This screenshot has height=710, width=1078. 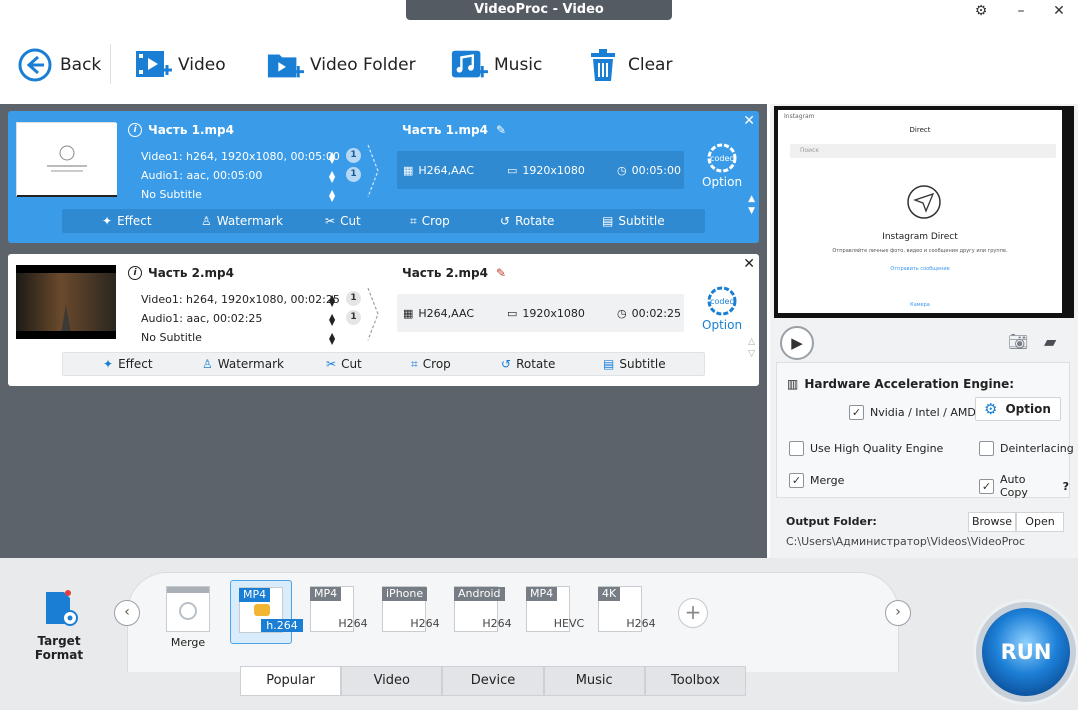 What do you see at coordinates (493, 681) in the screenshot?
I see `tab-device: Device` at bounding box center [493, 681].